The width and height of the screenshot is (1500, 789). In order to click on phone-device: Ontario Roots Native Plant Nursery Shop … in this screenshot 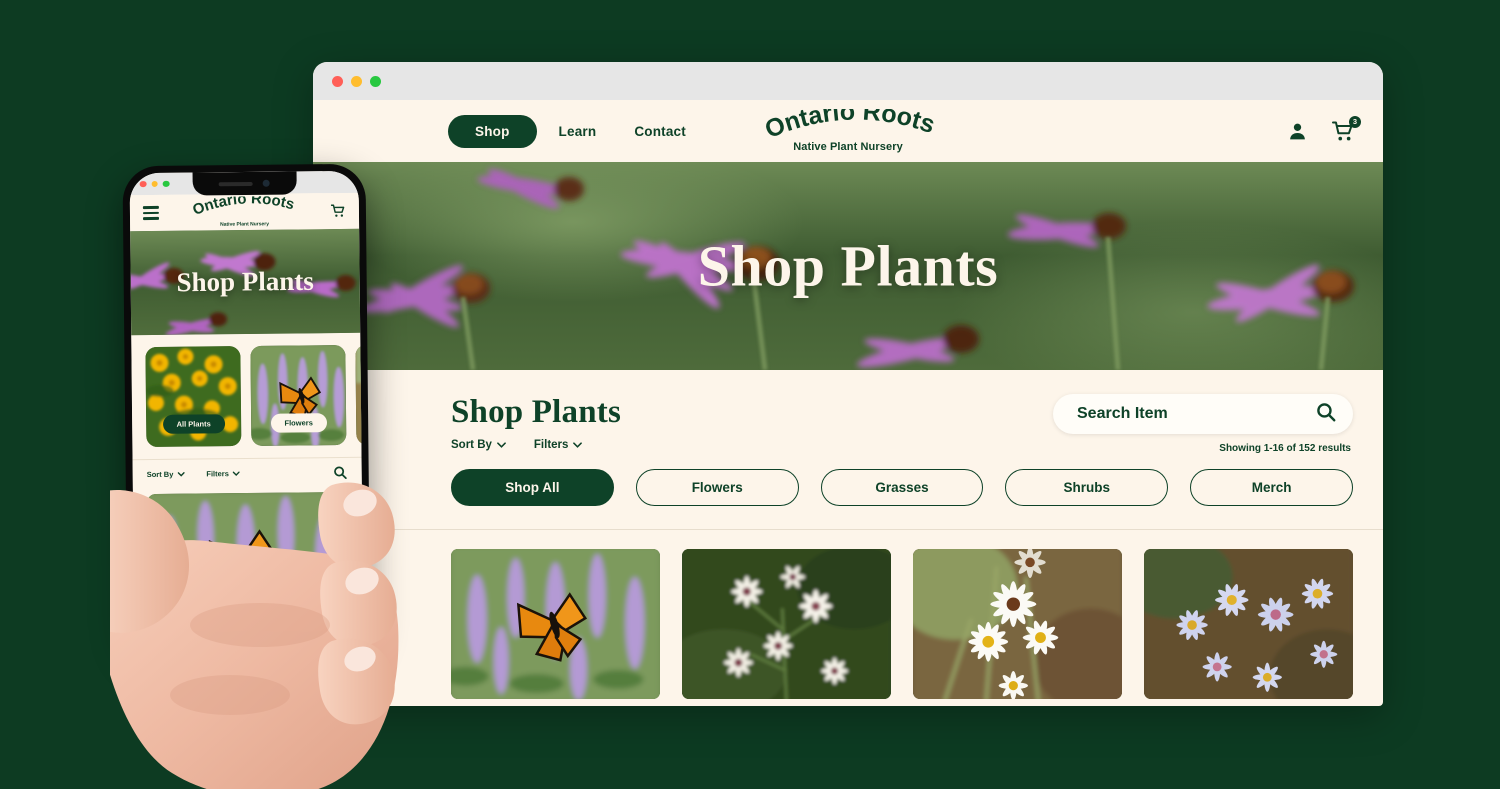, I will do `click(246, 407)`.